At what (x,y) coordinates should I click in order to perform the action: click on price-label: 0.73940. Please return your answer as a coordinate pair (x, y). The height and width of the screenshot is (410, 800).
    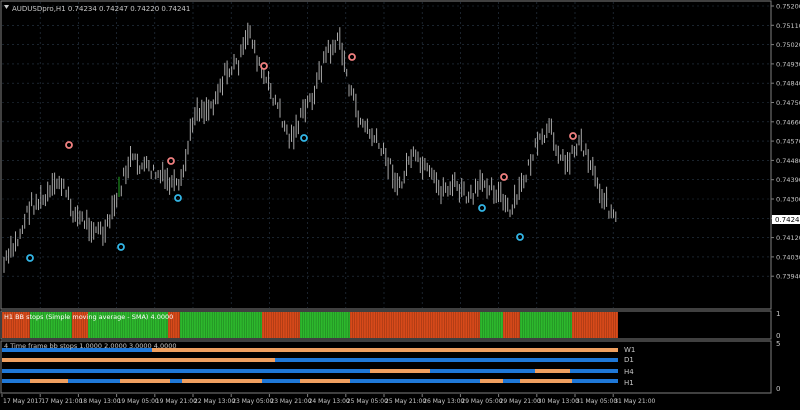
    Looking at the image, I should click on (788, 277).